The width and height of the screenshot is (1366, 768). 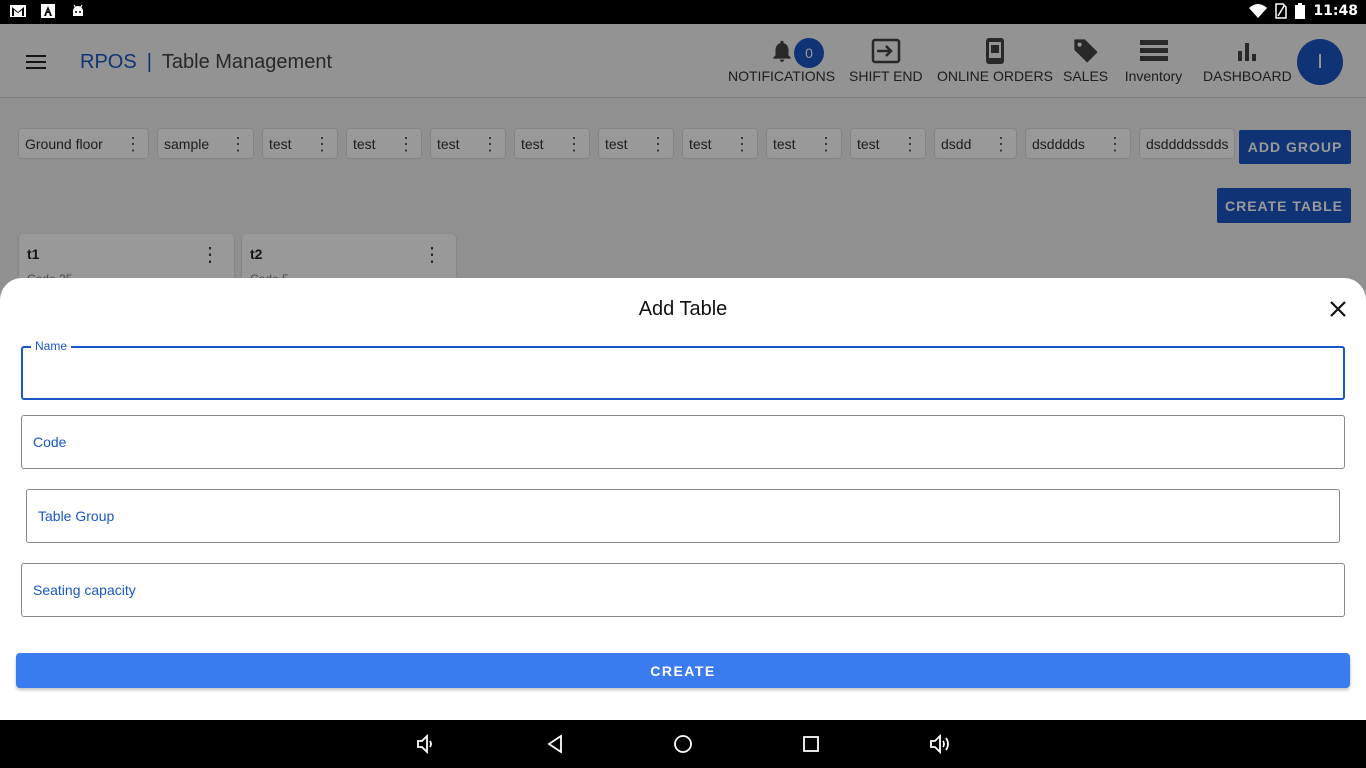 What do you see at coordinates (683, 516) in the screenshot?
I see `table-group-field: Table Group` at bounding box center [683, 516].